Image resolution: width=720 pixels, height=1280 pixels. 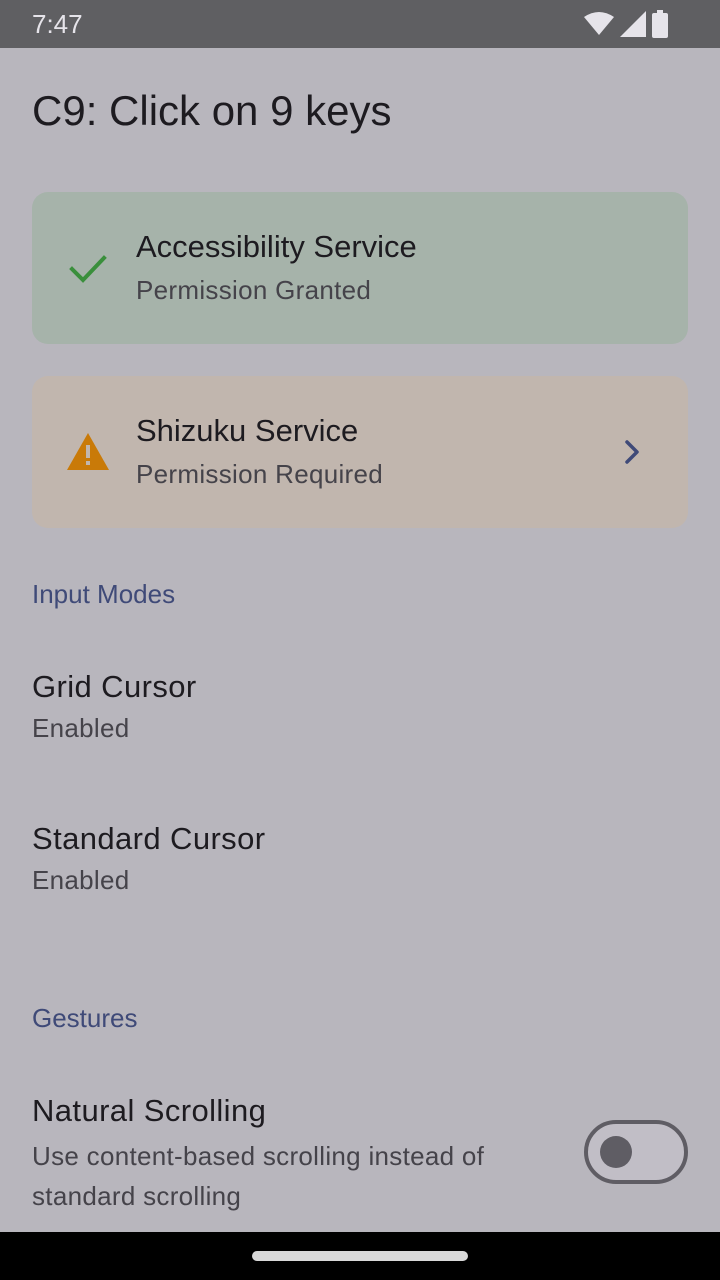 I want to click on home-gesture-handle, so click(x=360, y=1256).